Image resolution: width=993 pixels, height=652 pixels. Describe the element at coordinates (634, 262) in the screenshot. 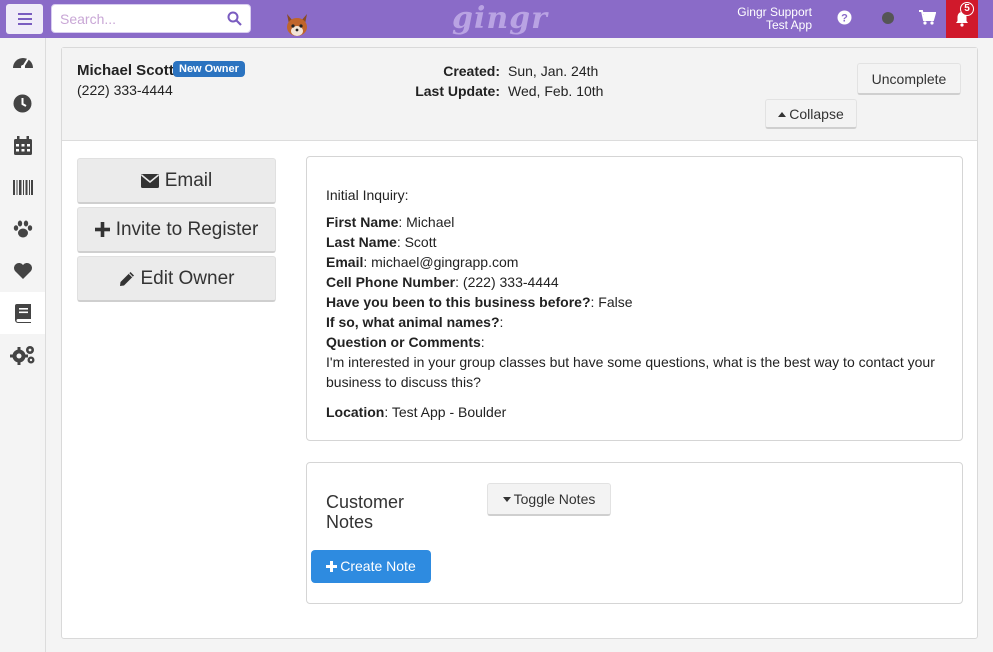

I see `inquiry-field: Email: michael@gingrapp.com` at that location.